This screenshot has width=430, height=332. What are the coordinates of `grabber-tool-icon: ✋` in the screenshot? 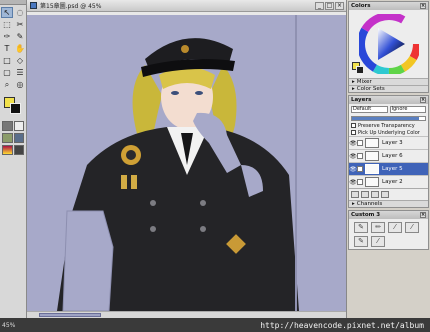 It's located at (20, 48).